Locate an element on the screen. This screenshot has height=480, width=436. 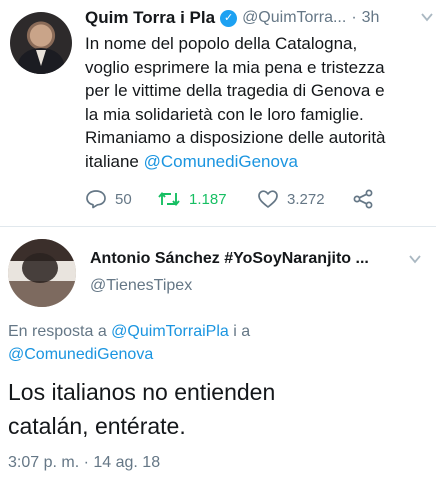
mention-link: @QuimTorraiPla is located at coordinates (170, 331).